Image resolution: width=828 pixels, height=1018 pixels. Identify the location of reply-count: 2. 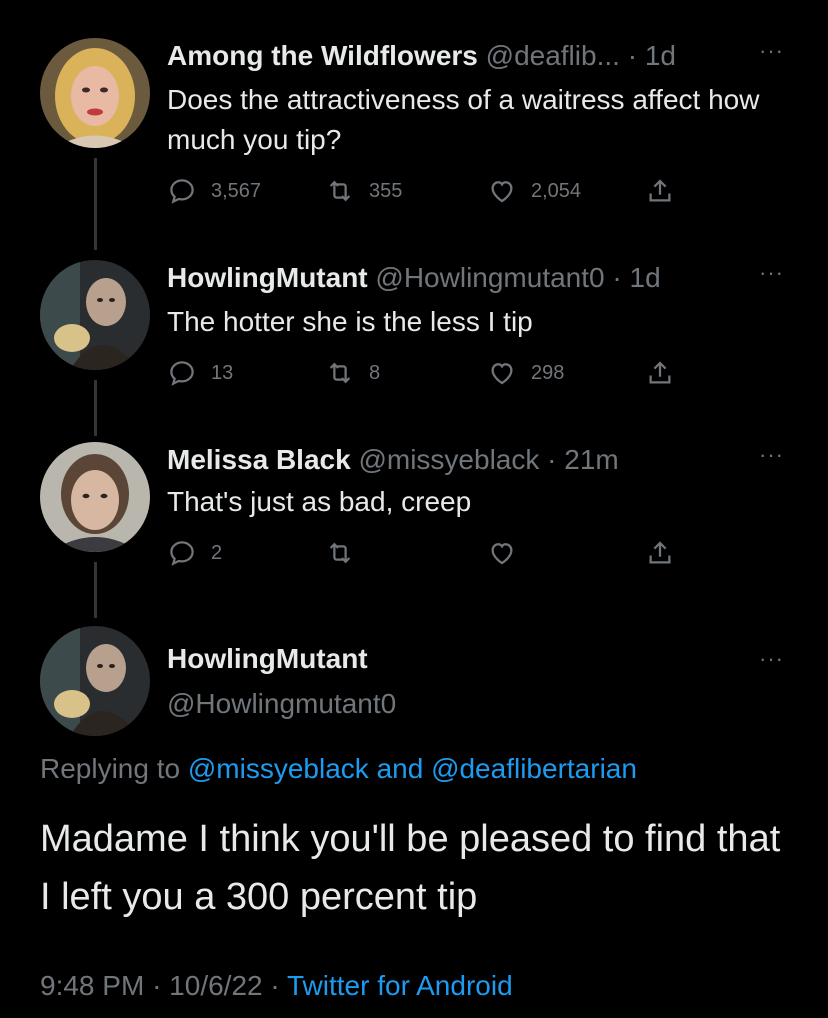
(217, 552).